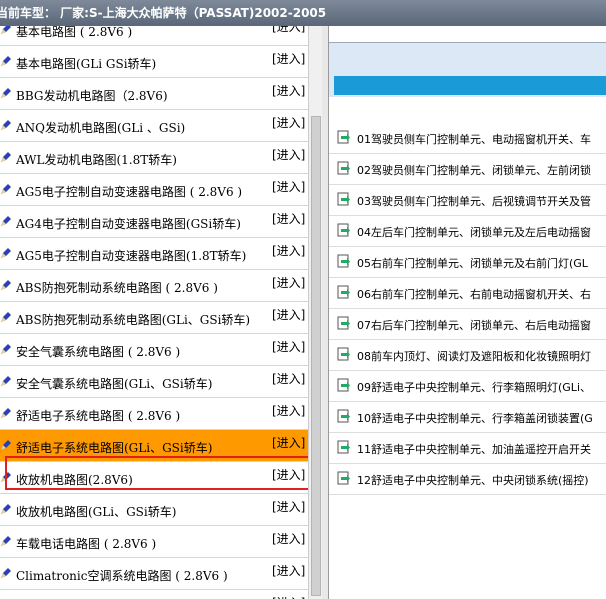 The image size is (606, 599). What do you see at coordinates (92, 96) in the screenshot?
I see `diagram-item-label: BBG发动机电路图（2.8V6)` at bounding box center [92, 96].